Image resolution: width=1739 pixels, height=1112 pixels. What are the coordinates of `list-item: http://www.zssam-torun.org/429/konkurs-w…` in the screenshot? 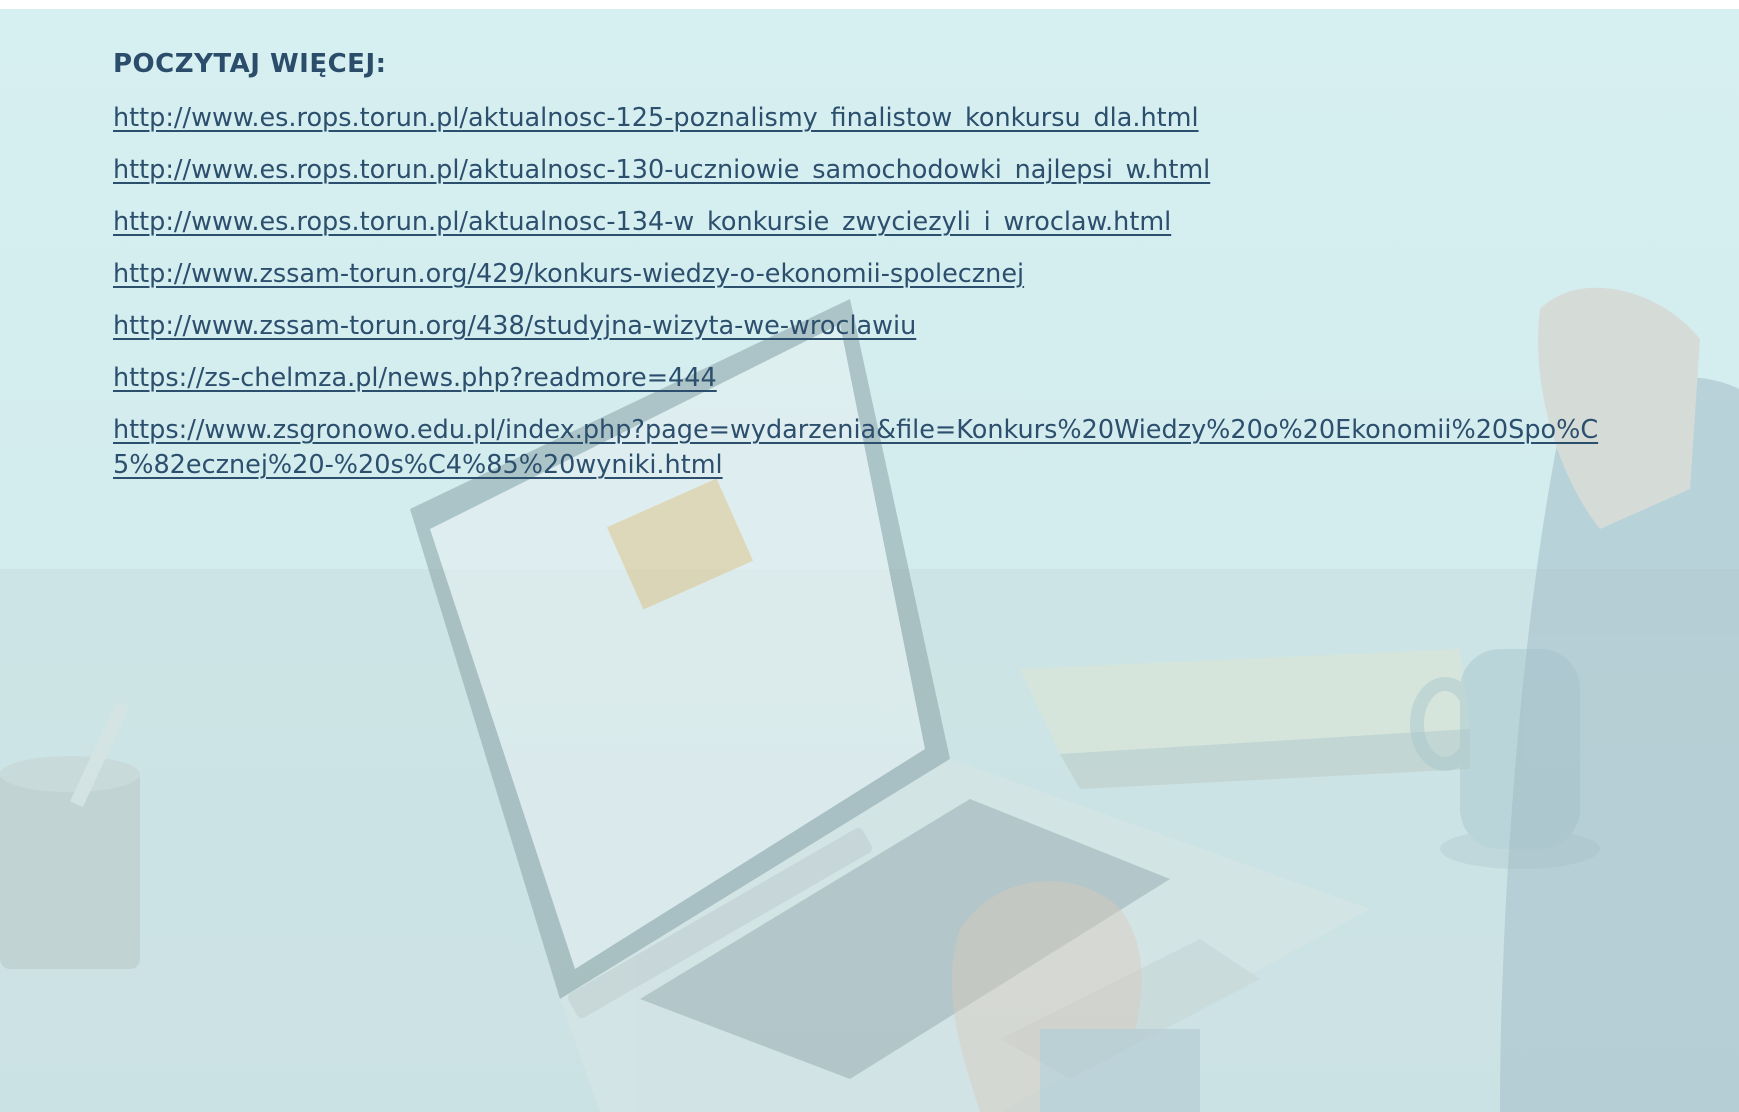 It's located at (873, 274).